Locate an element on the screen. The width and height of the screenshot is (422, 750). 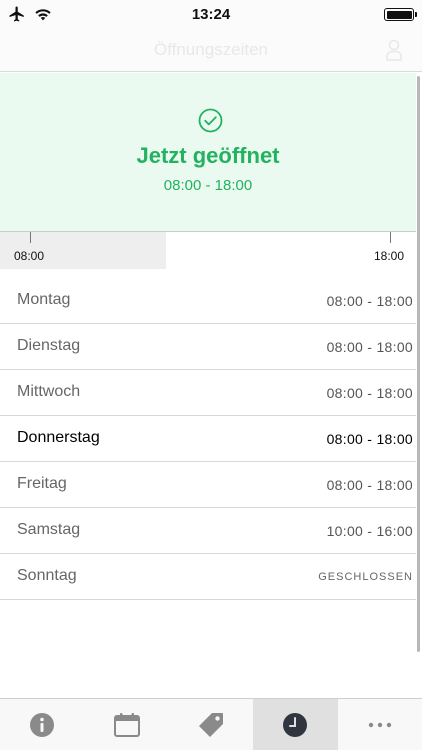
day-name: Dienstag is located at coordinates (49, 345).